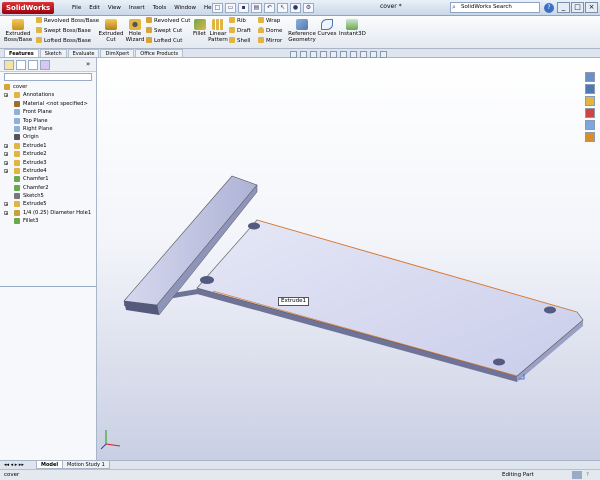 The image size is (600, 480). I want to click on configuration-manager-tab-icon, so click(33, 65).